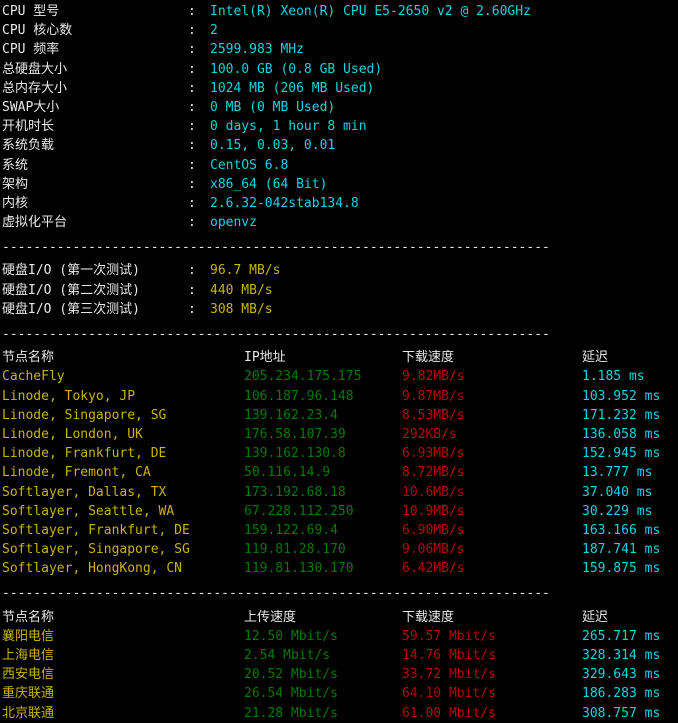  Describe the element at coordinates (303, 377) in the screenshot. I see `node-ip: 205.234.175.175` at that location.